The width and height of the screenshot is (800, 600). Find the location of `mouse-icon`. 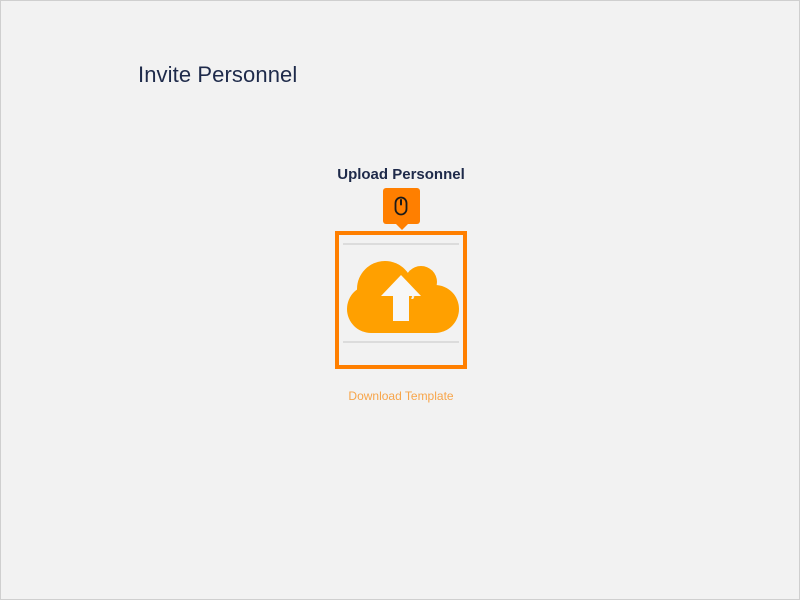

mouse-icon is located at coordinates (401, 206).